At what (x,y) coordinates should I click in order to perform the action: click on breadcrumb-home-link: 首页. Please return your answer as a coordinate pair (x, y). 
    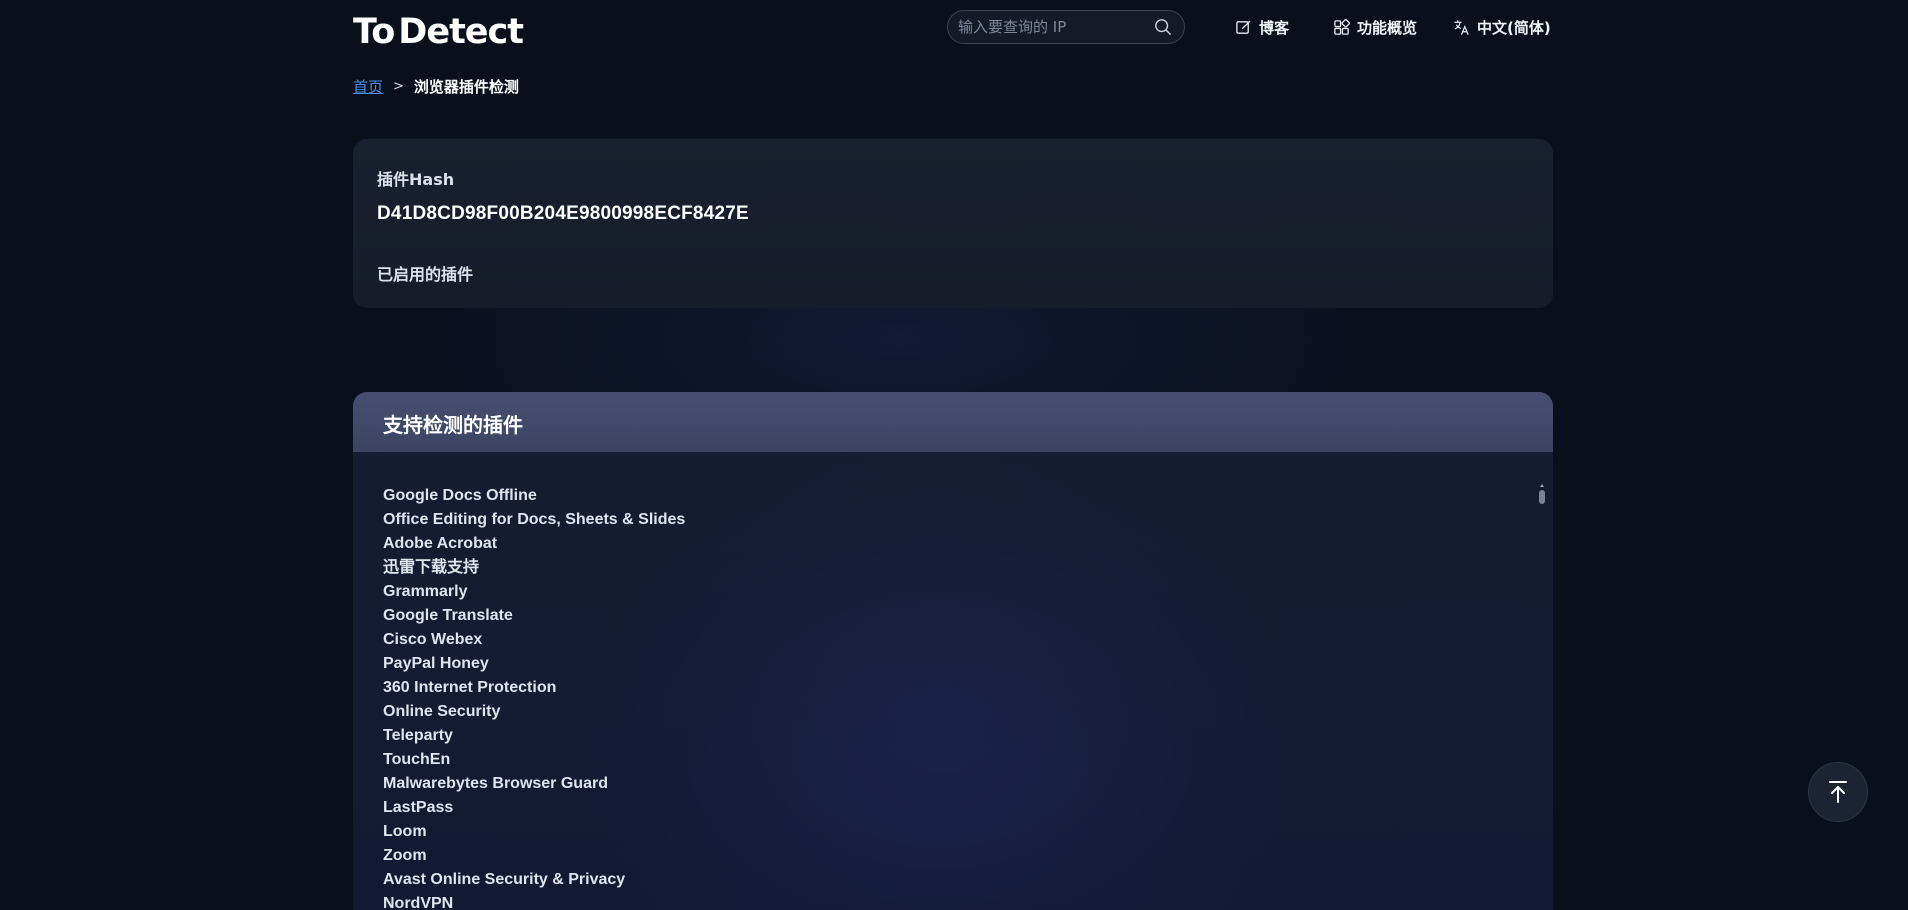
    Looking at the image, I should click on (368, 86).